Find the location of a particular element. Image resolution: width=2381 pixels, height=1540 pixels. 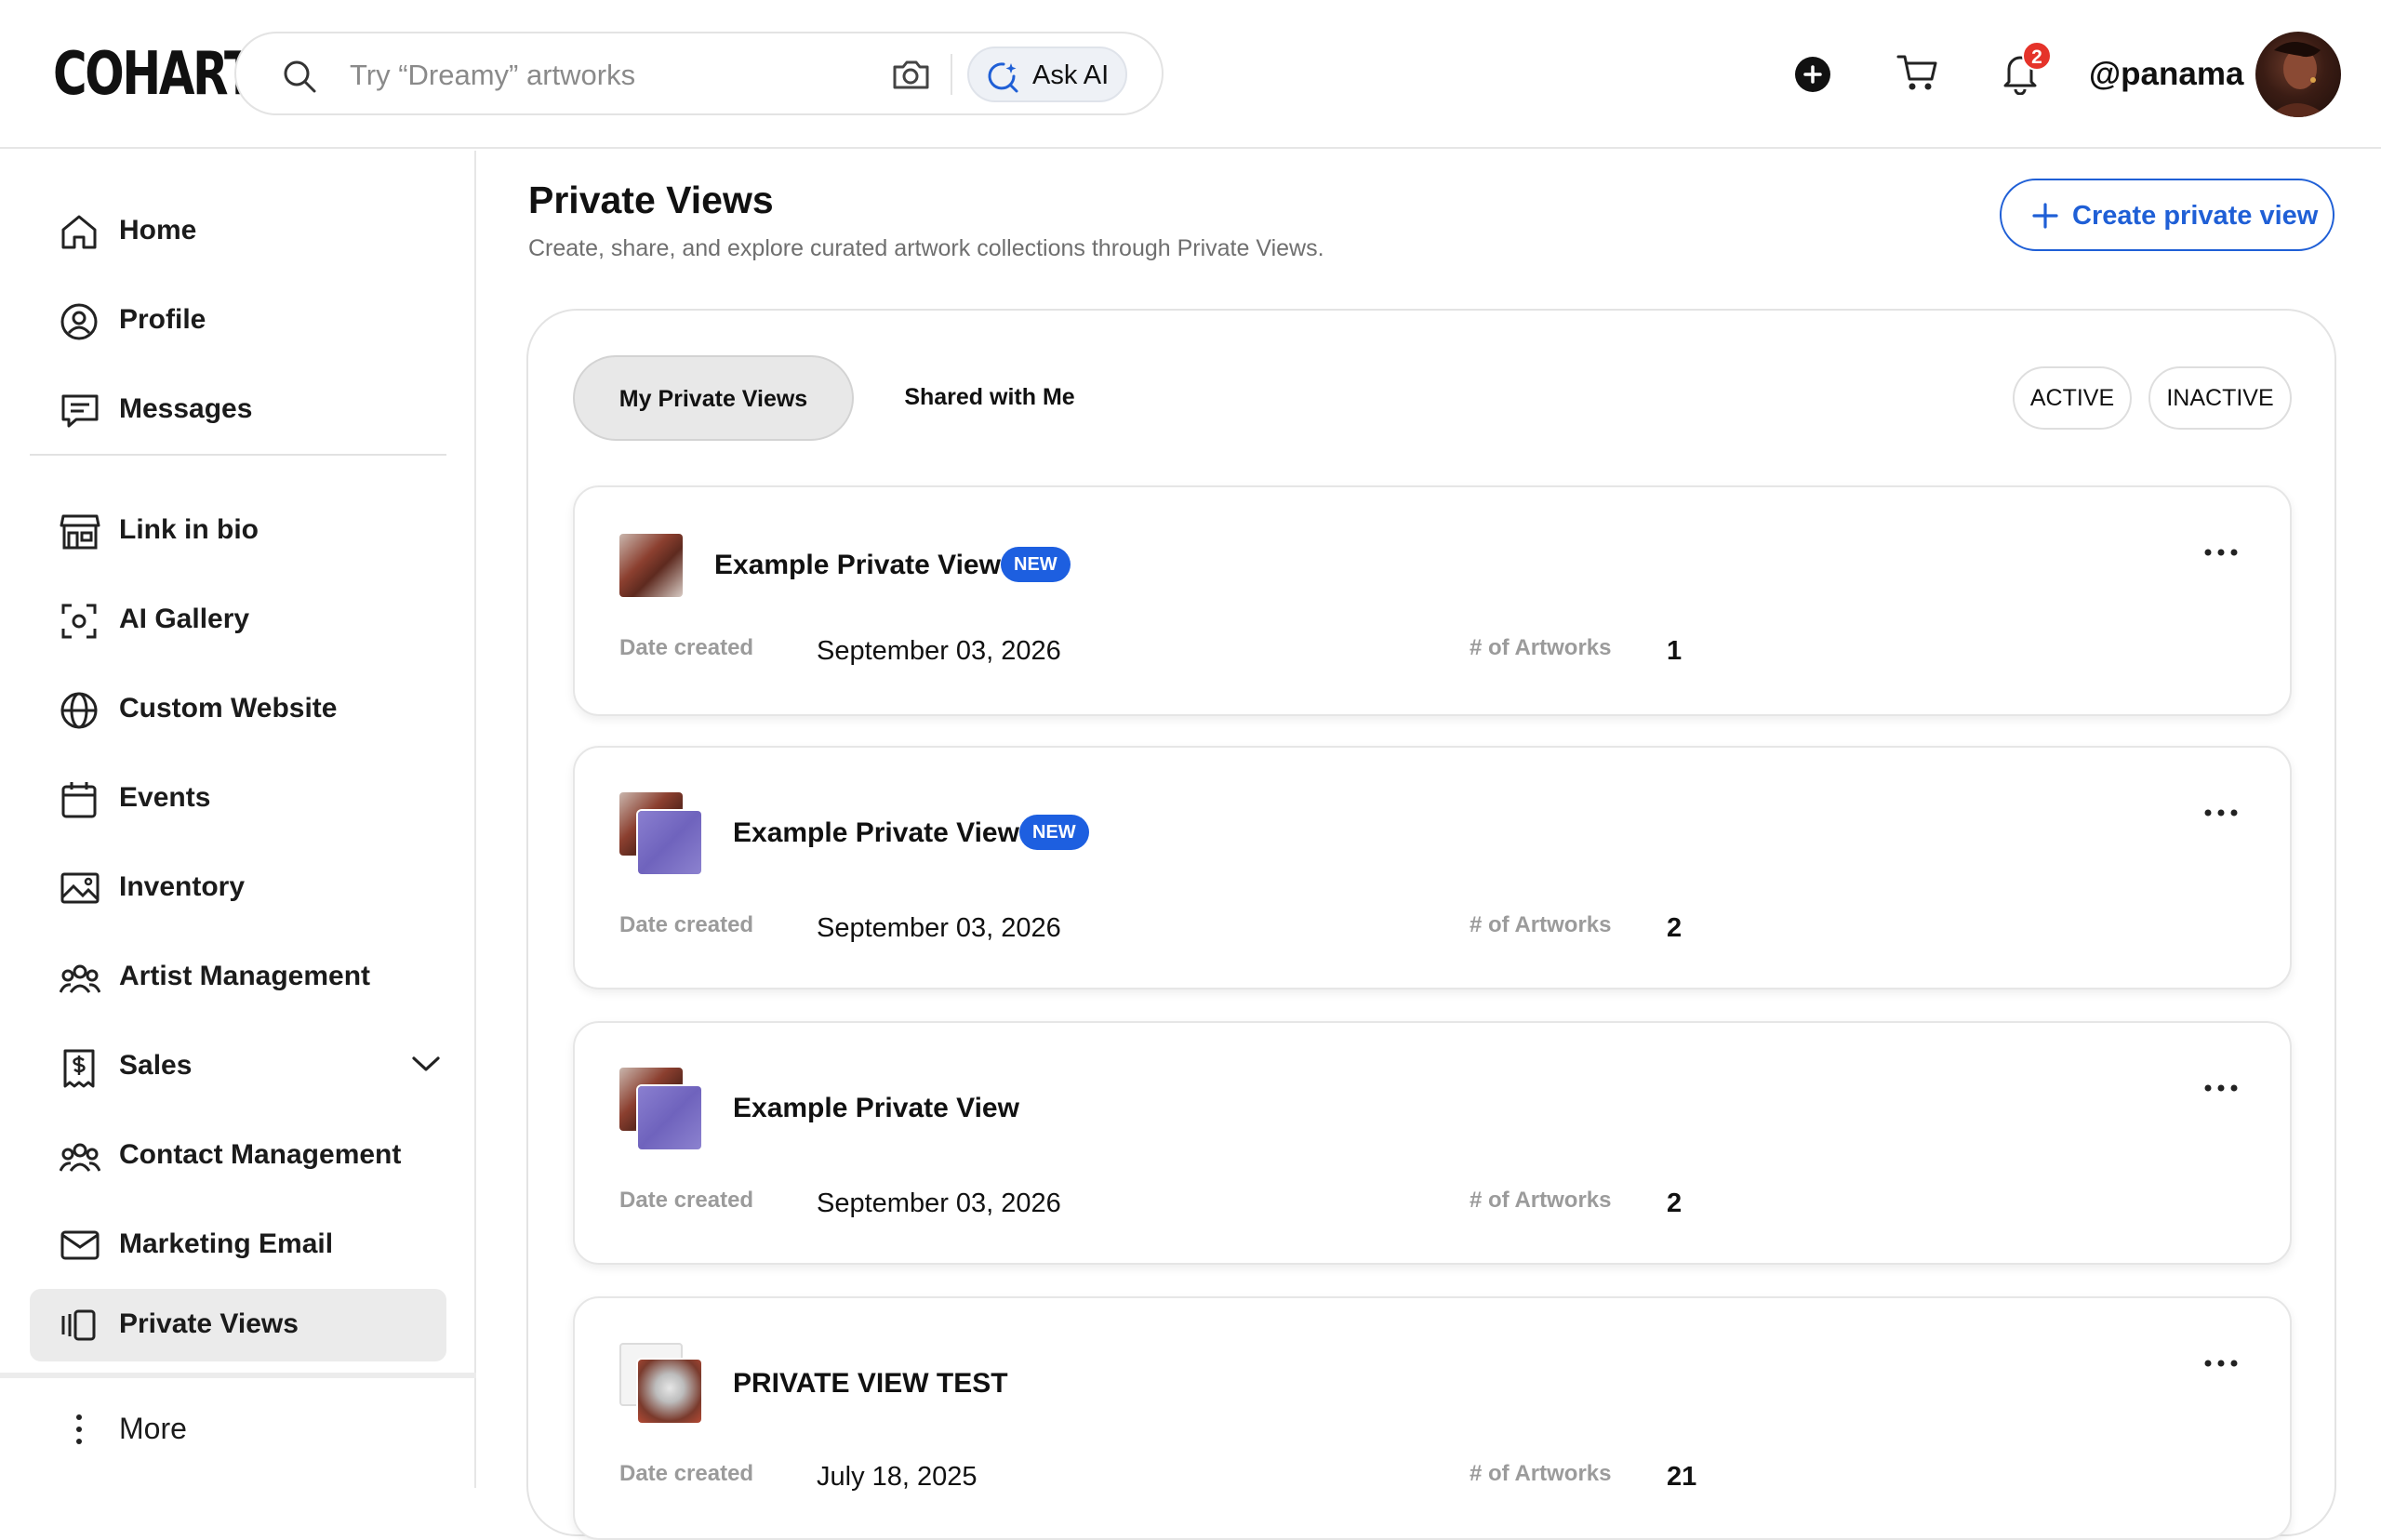

sidebar-item-label: Custom Website is located at coordinates (229, 708).